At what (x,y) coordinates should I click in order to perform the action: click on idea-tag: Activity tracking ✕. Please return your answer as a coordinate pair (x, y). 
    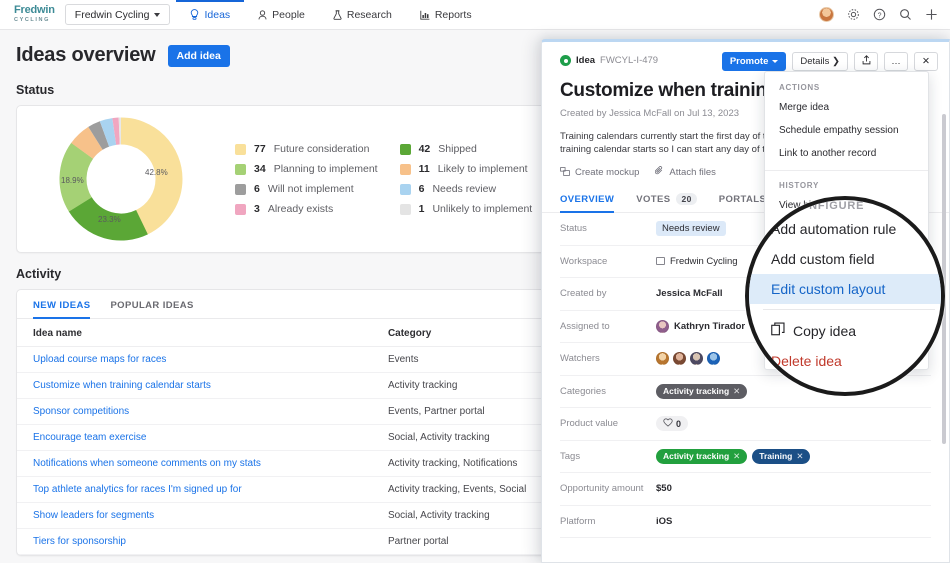
    Looking at the image, I should click on (702, 456).